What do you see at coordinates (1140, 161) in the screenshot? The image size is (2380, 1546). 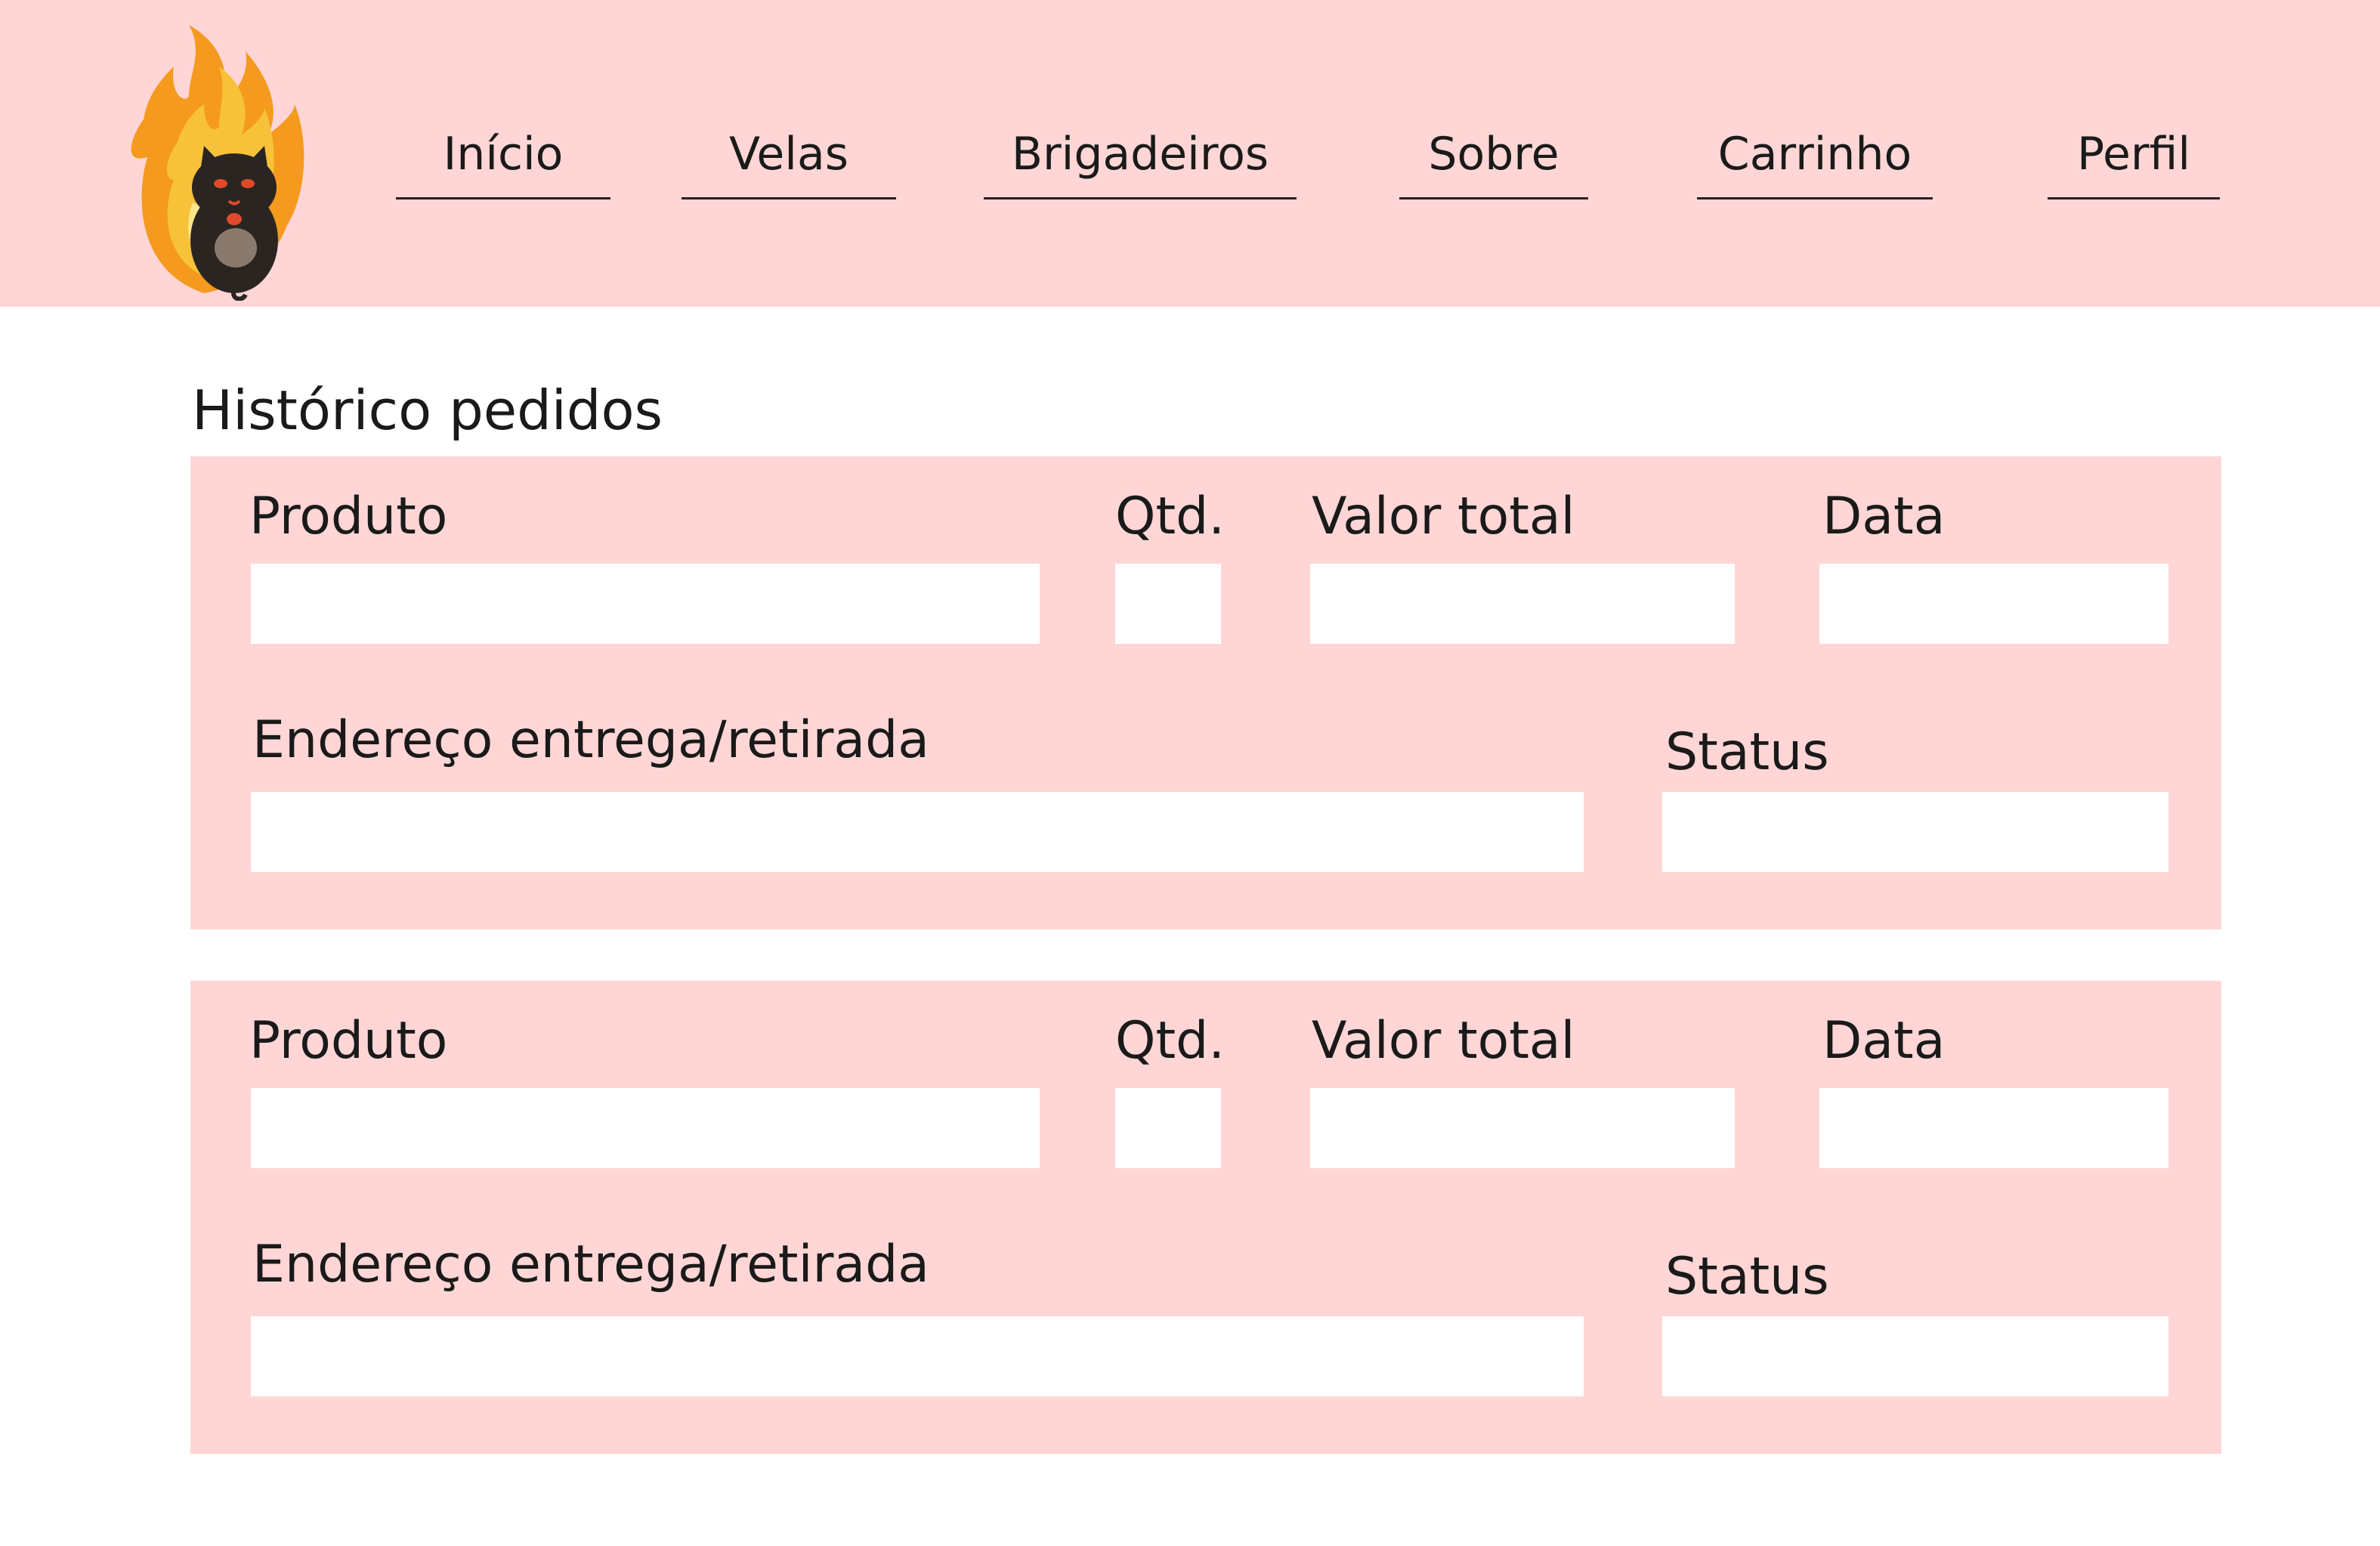 I see `nav-brigadeiros: Brigadeiros` at bounding box center [1140, 161].